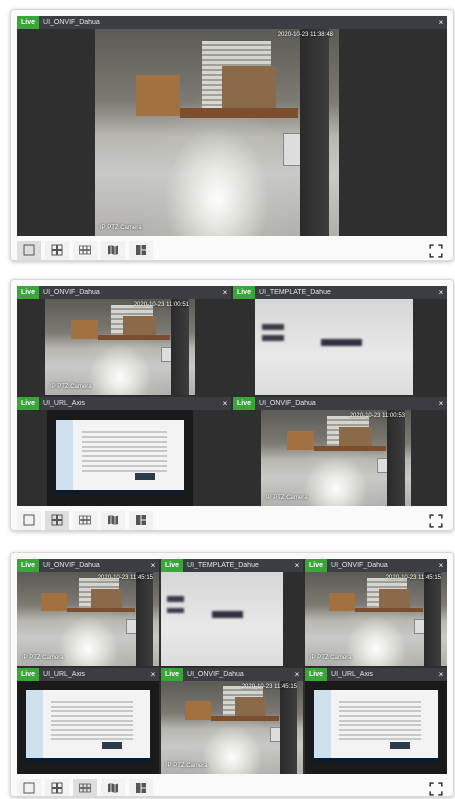  I want to click on camera-name: UI_URL_Axis, so click(64, 403).